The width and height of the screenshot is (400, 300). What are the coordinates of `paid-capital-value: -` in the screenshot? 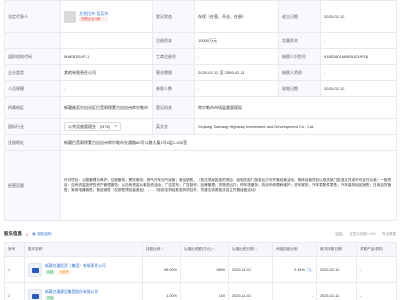 It's located at (358, 40).